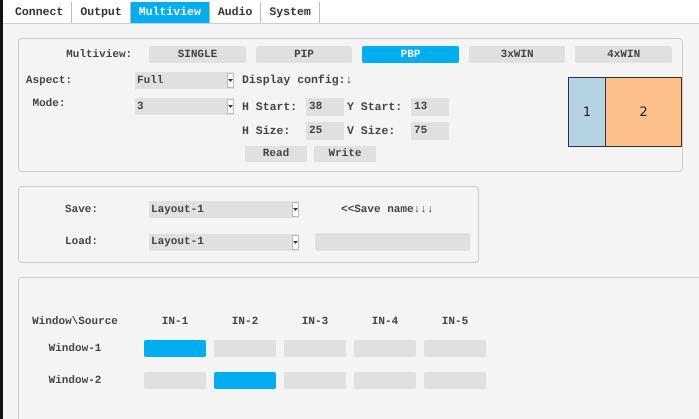 This screenshot has width=699, height=419. What do you see at coordinates (430, 131) in the screenshot?
I see `input-field: 75` at bounding box center [430, 131].